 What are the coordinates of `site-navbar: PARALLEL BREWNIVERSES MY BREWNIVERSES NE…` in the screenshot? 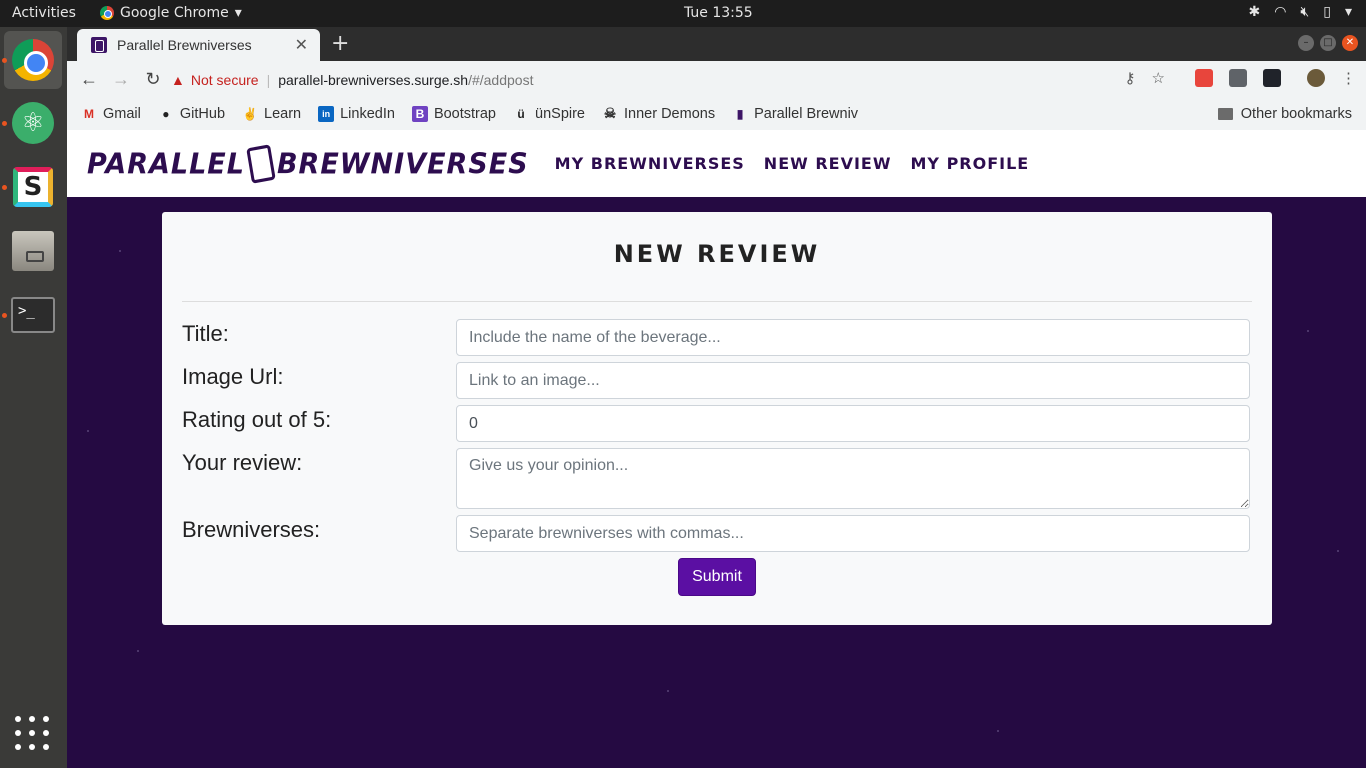 It's located at (716, 163).